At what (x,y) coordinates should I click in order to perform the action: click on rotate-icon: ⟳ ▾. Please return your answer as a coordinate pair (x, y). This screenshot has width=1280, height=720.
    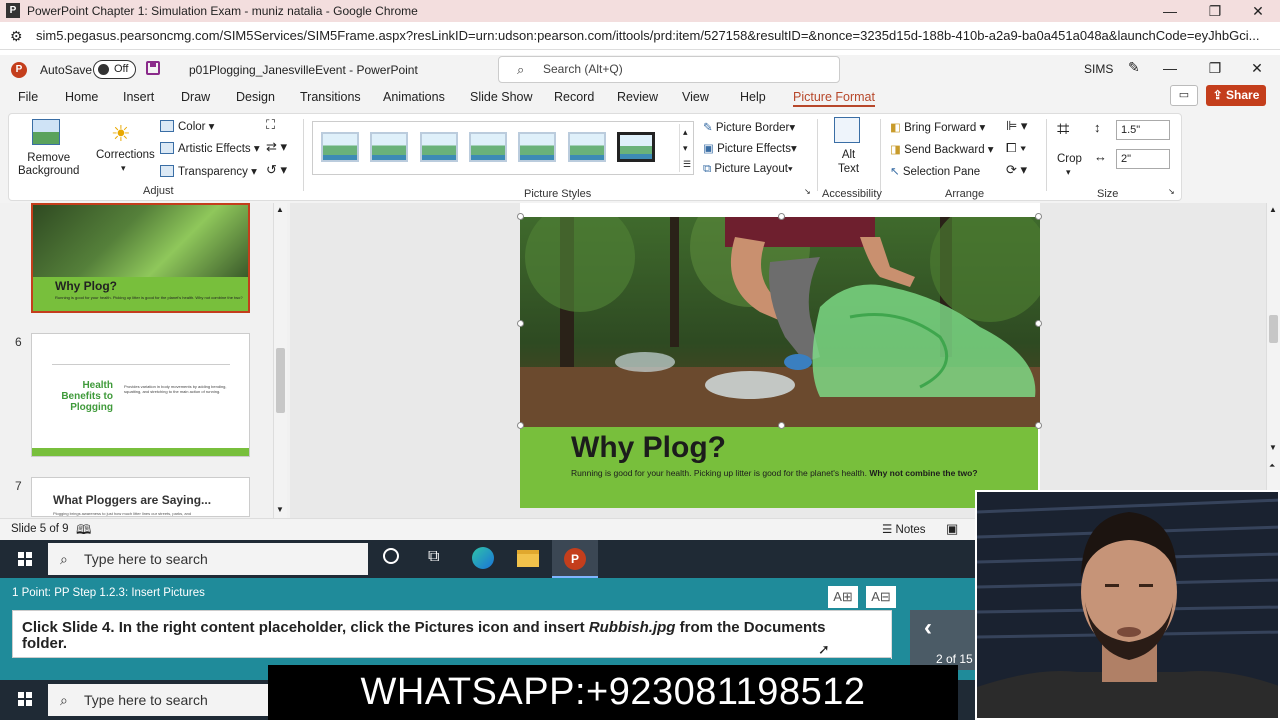
    Looking at the image, I should click on (1016, 170).